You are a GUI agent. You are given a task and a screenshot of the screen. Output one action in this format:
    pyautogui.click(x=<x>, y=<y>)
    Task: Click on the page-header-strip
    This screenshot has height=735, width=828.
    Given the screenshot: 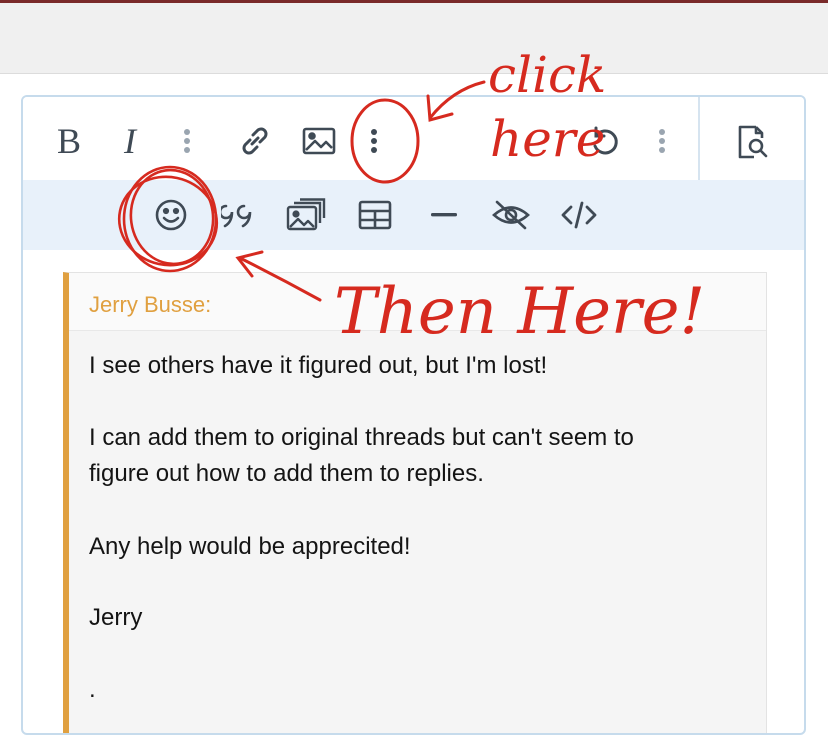 What is the action you would take?
    pyautogui.click(x=414, y=37)
    